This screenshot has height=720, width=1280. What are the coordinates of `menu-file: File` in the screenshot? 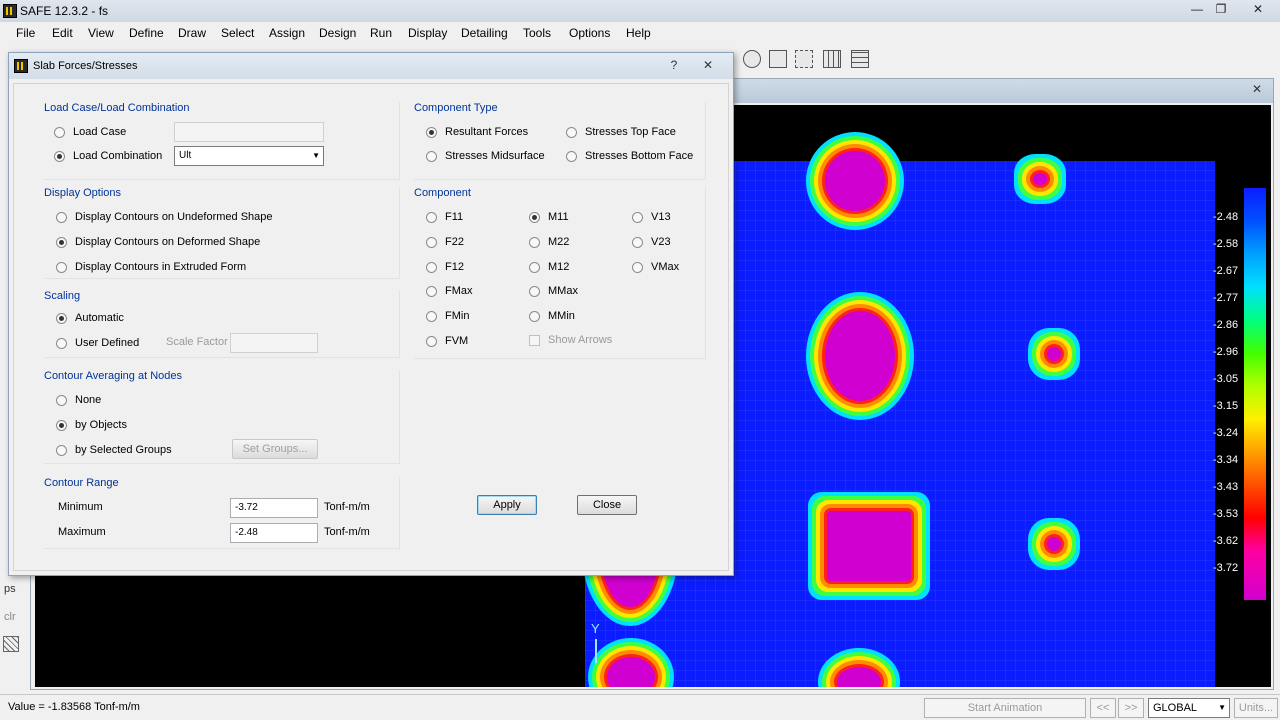 It's located at (25, 33).